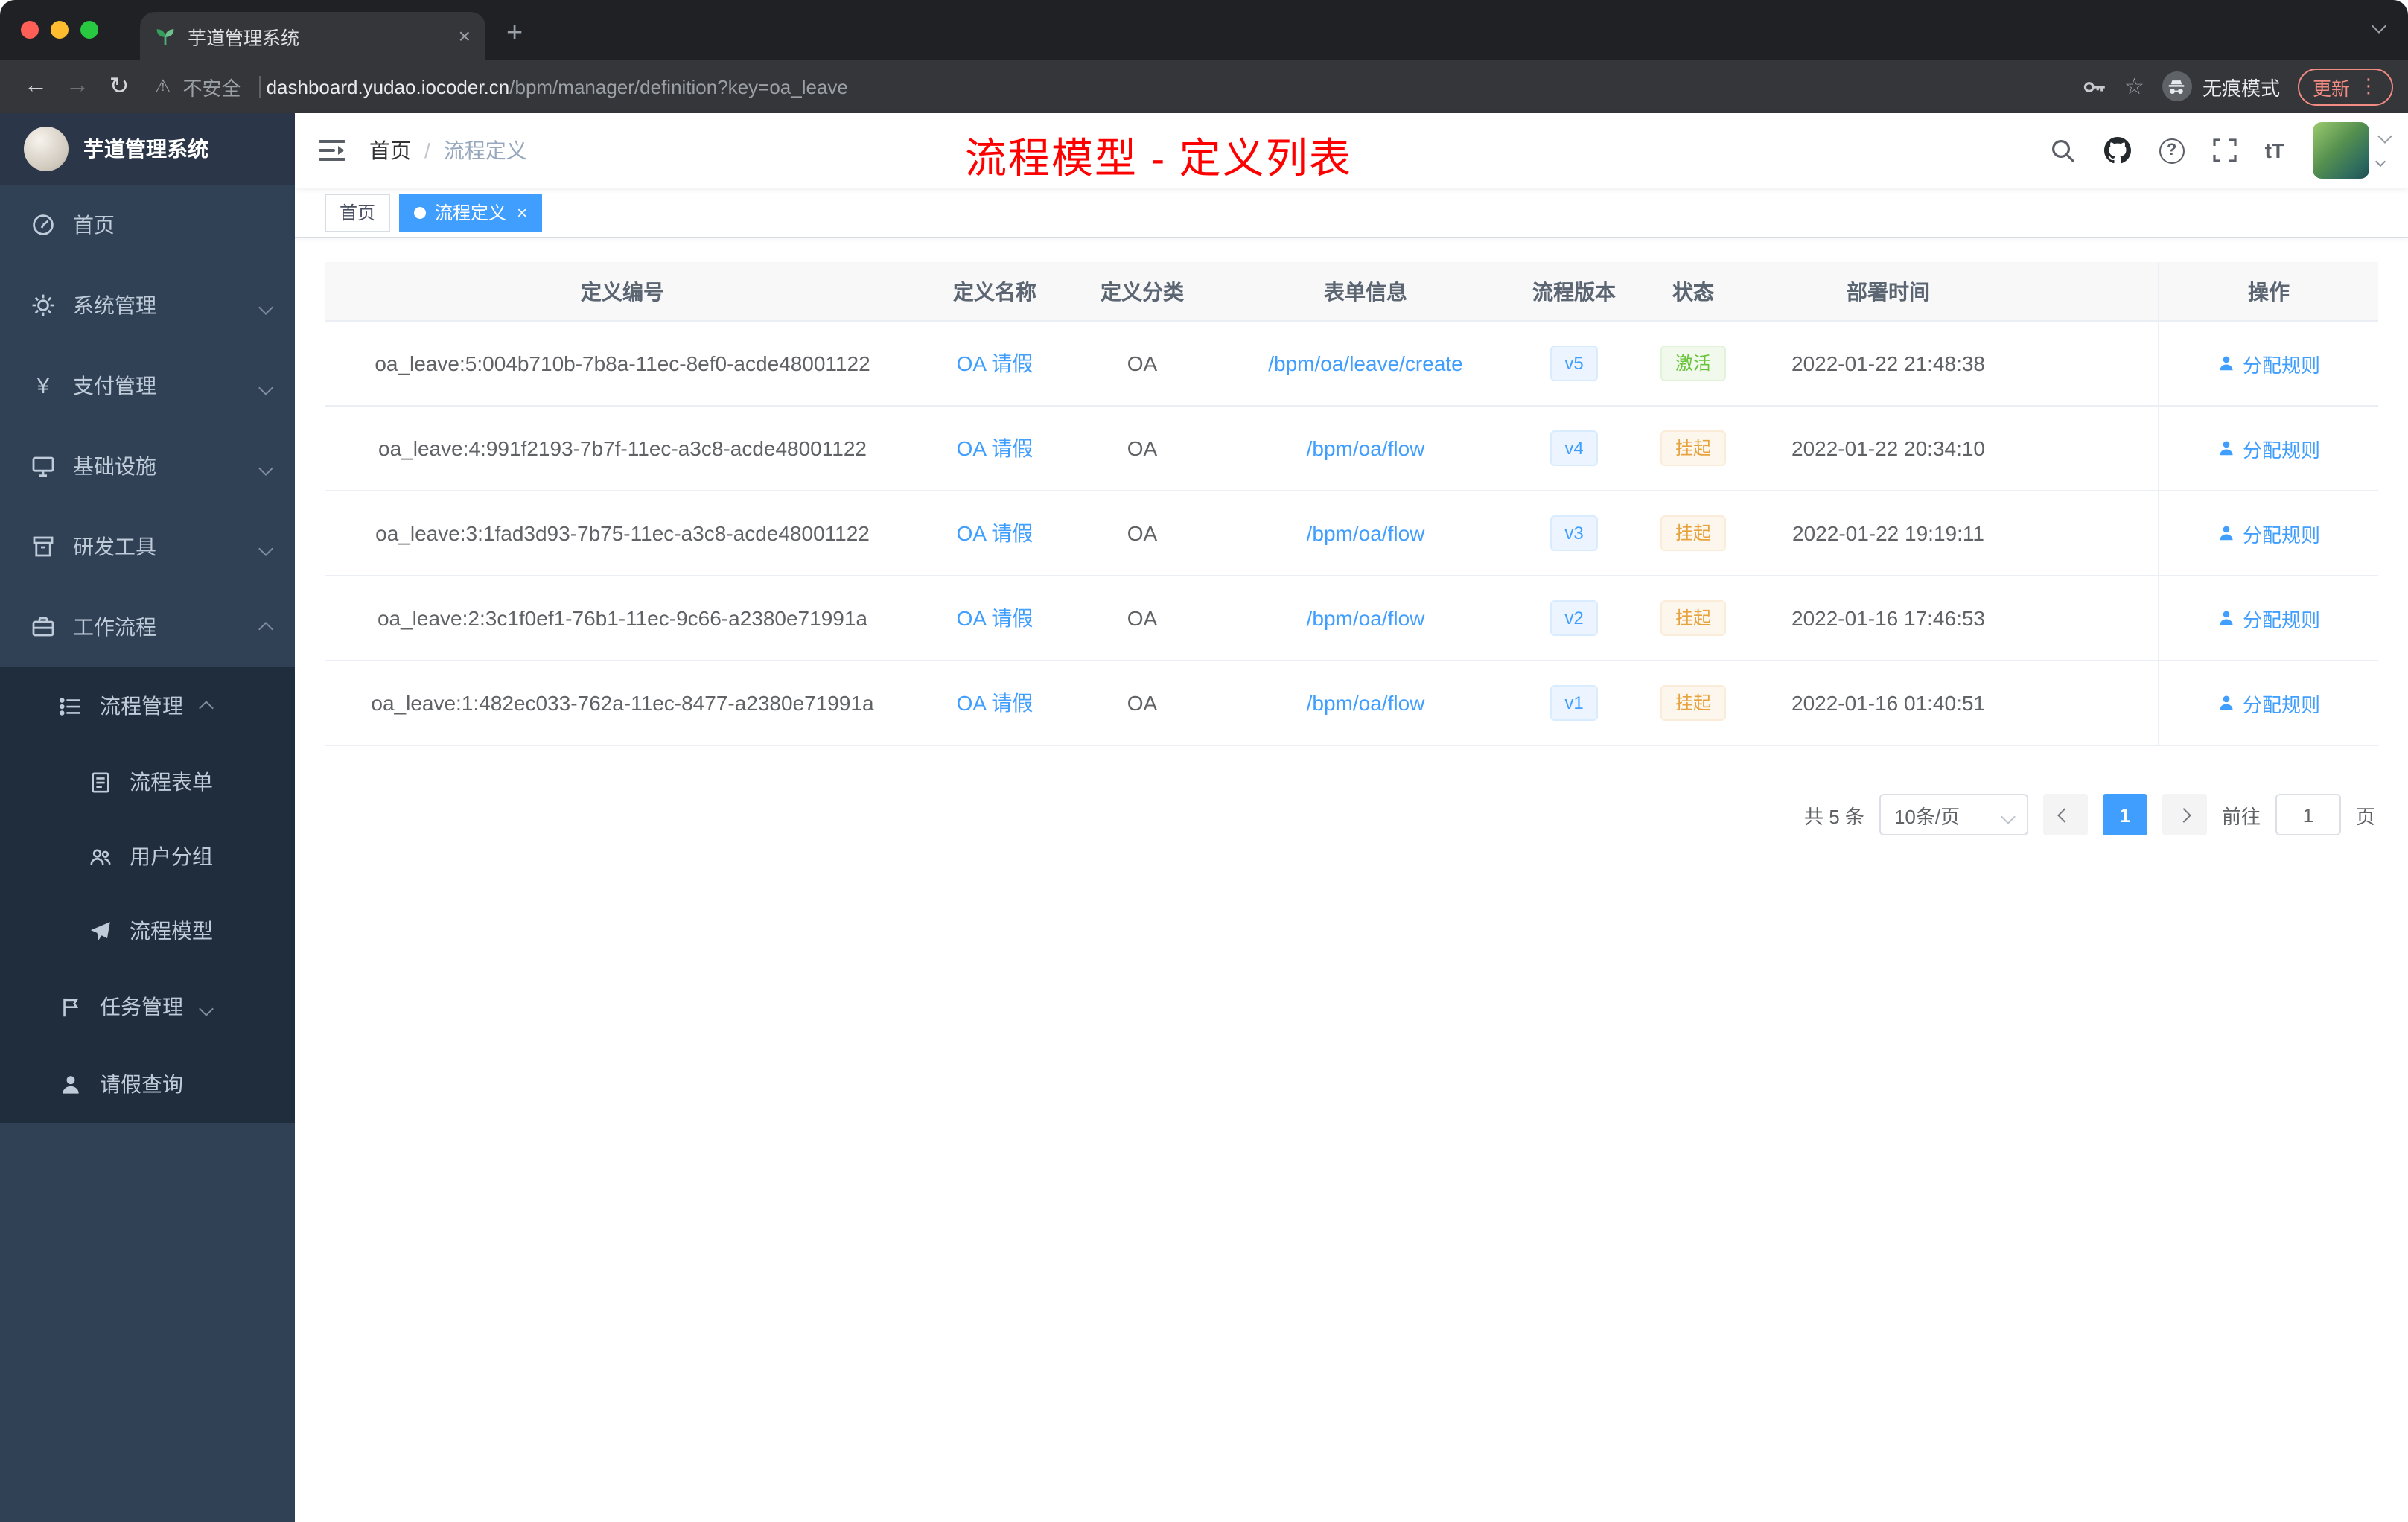 The width and height of the screenshot is (2408, 1522). I want to click on tag-home: 首页, so click(358, 212).